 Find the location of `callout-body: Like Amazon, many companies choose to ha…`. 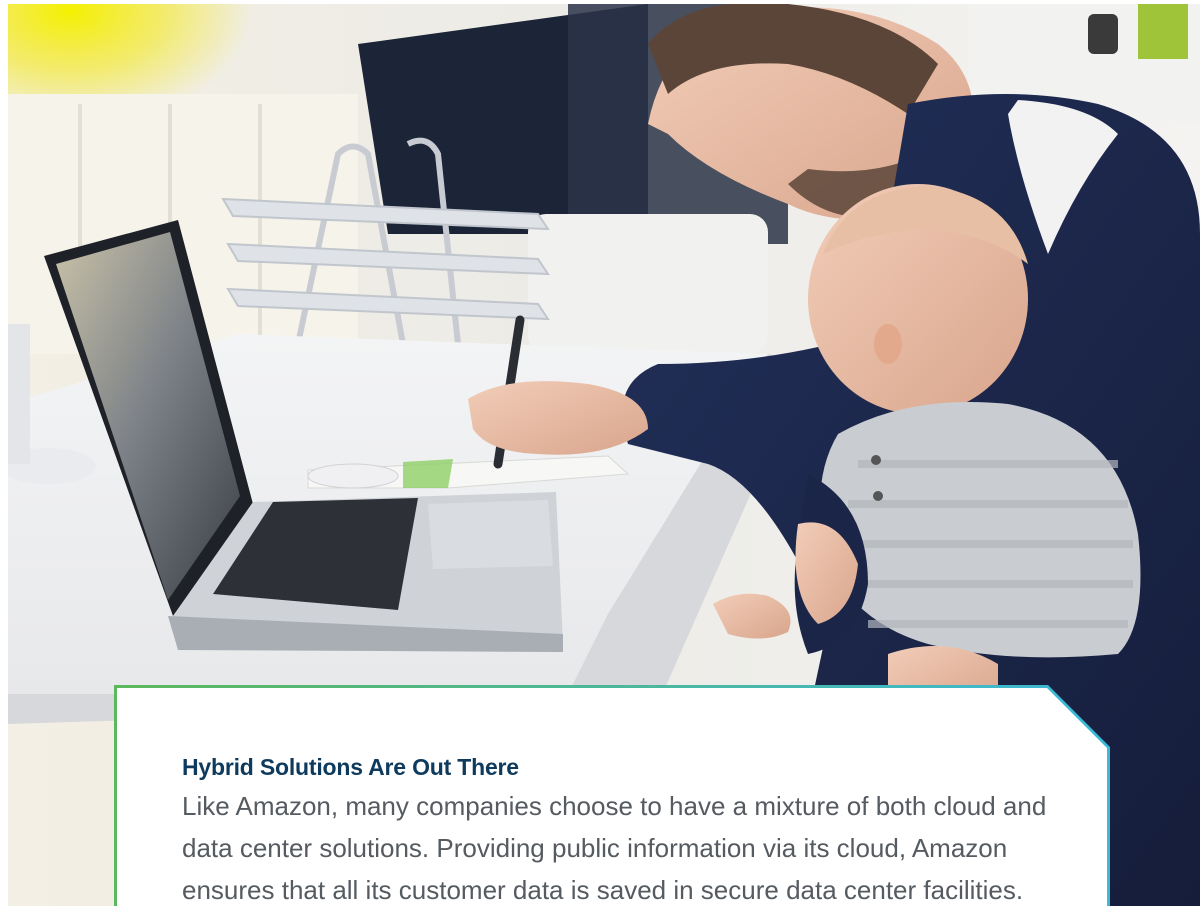

callout-body: Like Amazon, many companies choose to ha… is located at coordinates (614, 848).